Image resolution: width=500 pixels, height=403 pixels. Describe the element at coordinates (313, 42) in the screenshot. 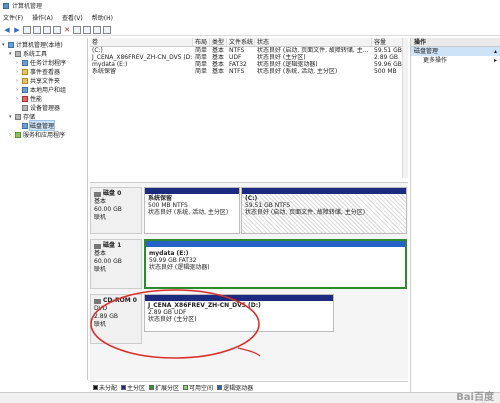

I see `column-status: 状态` at that location.